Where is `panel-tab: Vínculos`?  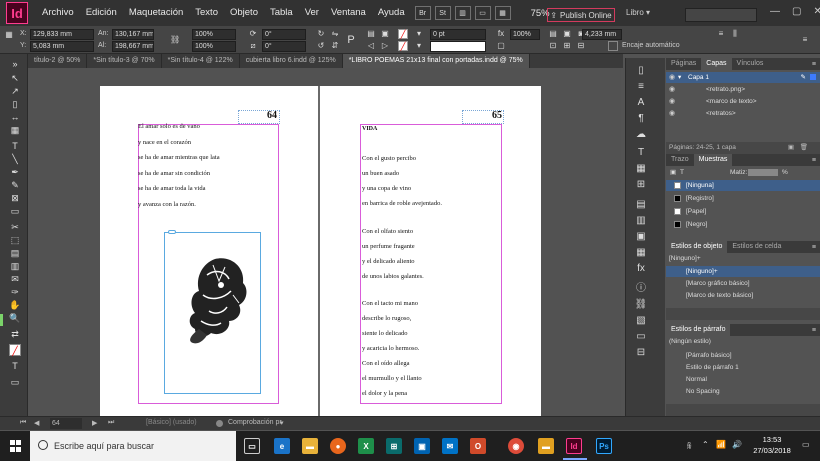 panel-tab: Vínculos is located at coordinates (750, 64).